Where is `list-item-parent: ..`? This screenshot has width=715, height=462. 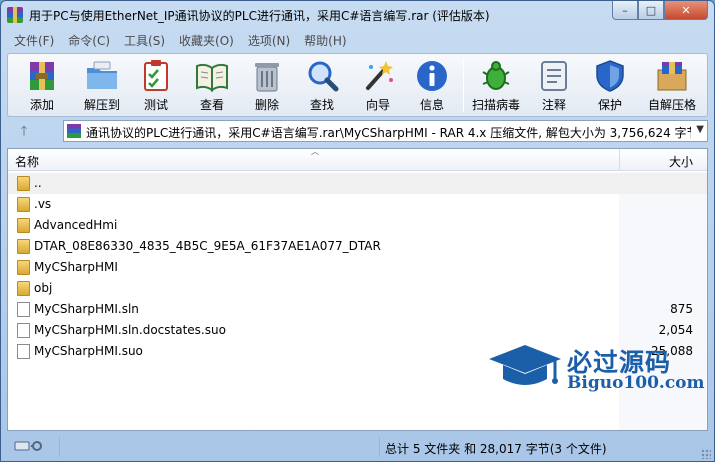 list-item-parent: .. is located at coordinates (357, 183).